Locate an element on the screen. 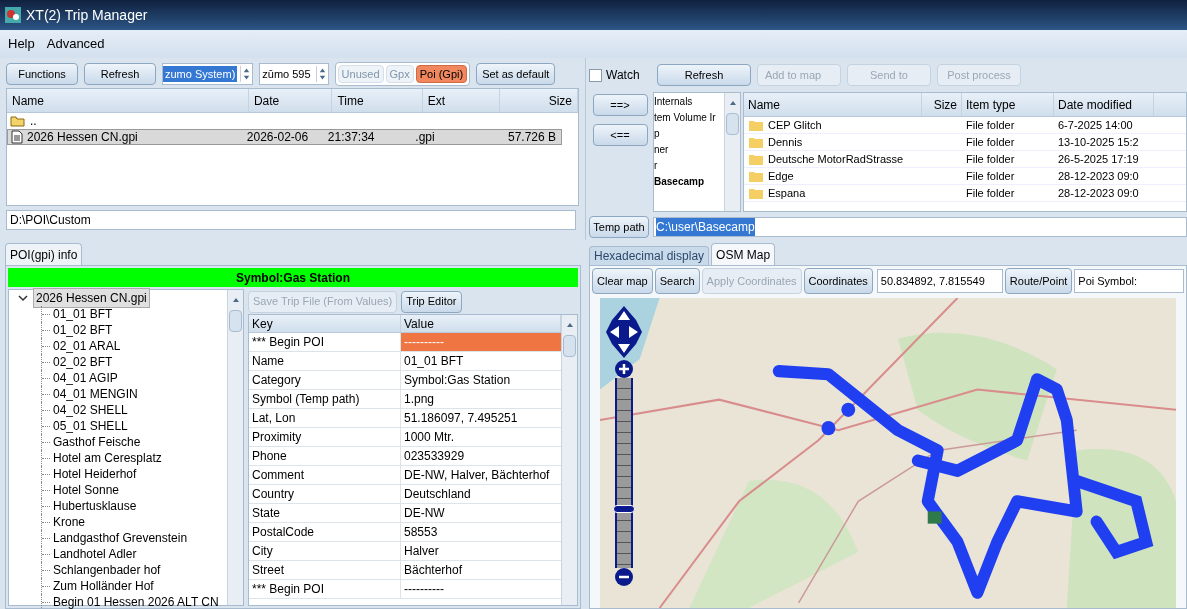  mode-toggle: Poi (Gpi) is located at coordinates (441, 74).